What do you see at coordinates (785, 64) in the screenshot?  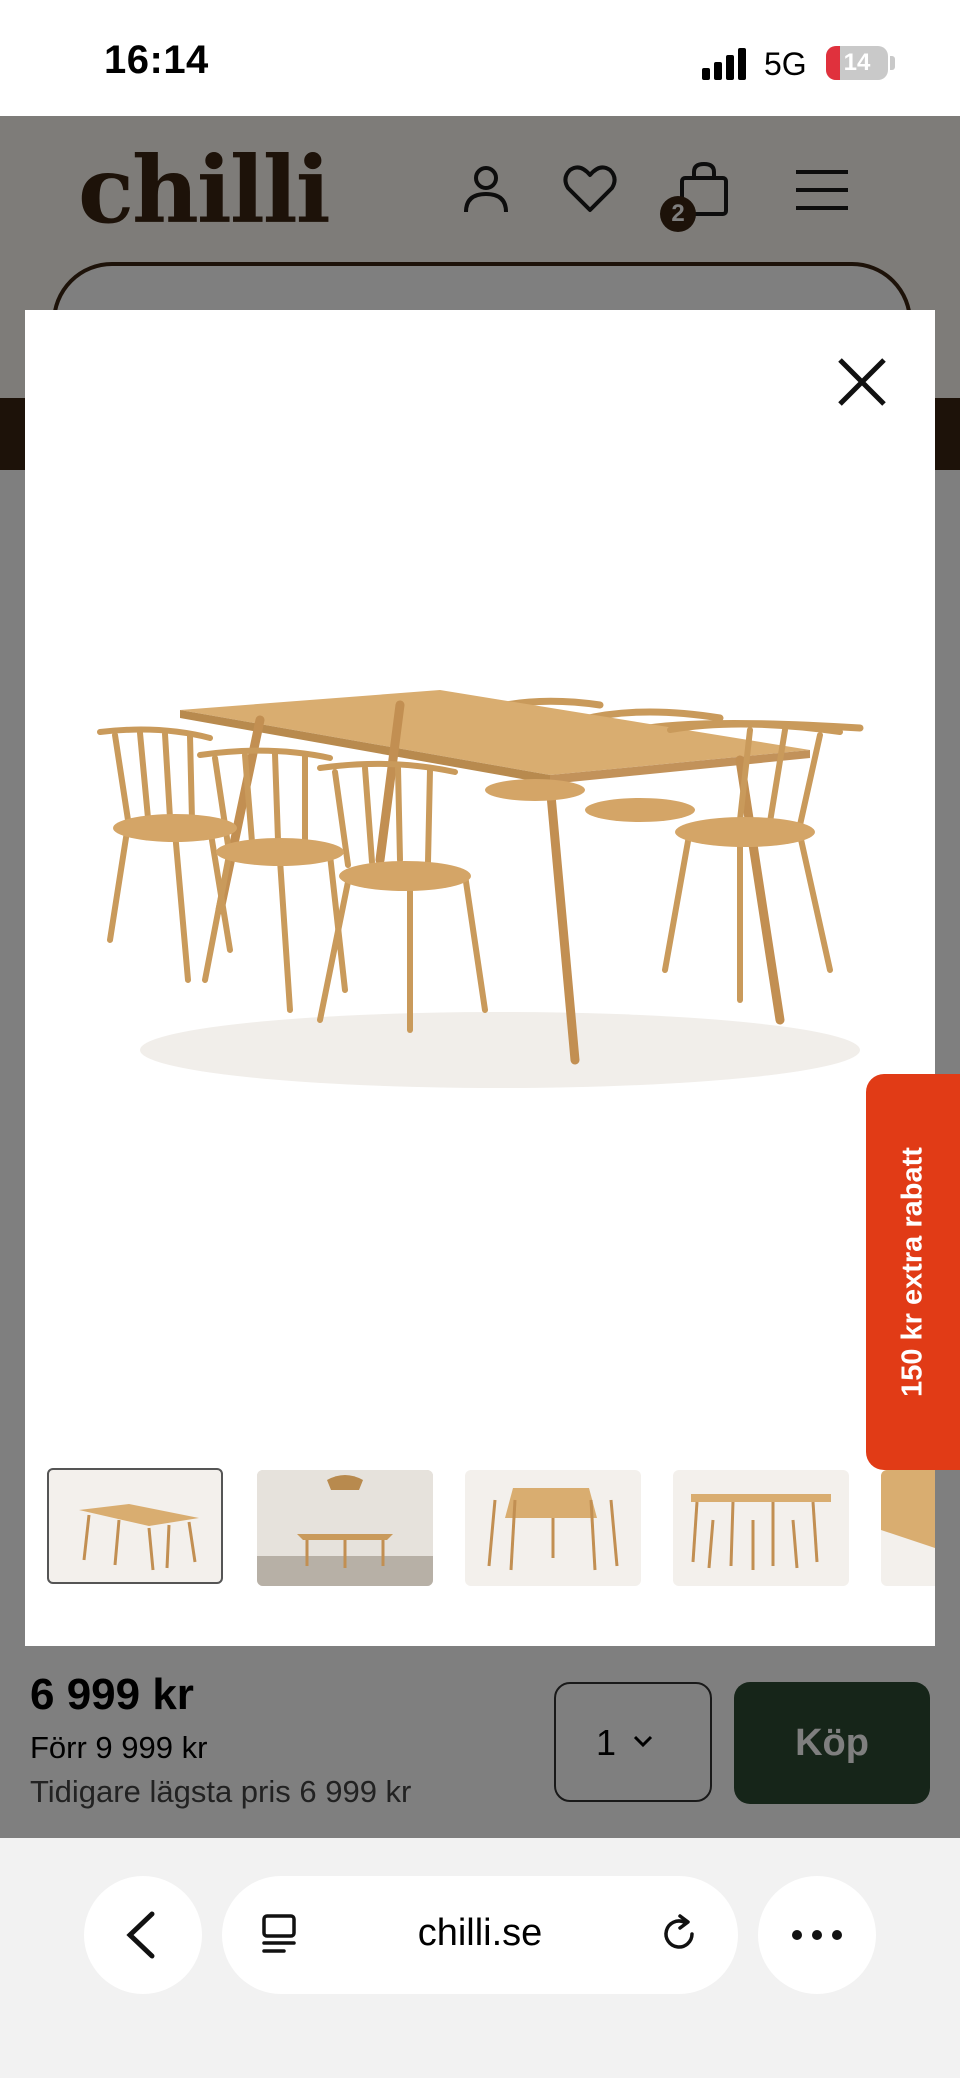 I see `network-type: 5G` at bounding box center [785, 64].